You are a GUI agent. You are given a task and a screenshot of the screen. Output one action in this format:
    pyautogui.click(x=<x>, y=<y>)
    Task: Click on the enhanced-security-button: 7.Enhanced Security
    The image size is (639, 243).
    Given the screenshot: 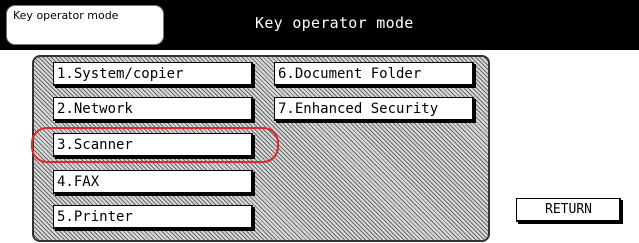 What is the action you would take?
    pyautogui.click(x=374, y=109)
    